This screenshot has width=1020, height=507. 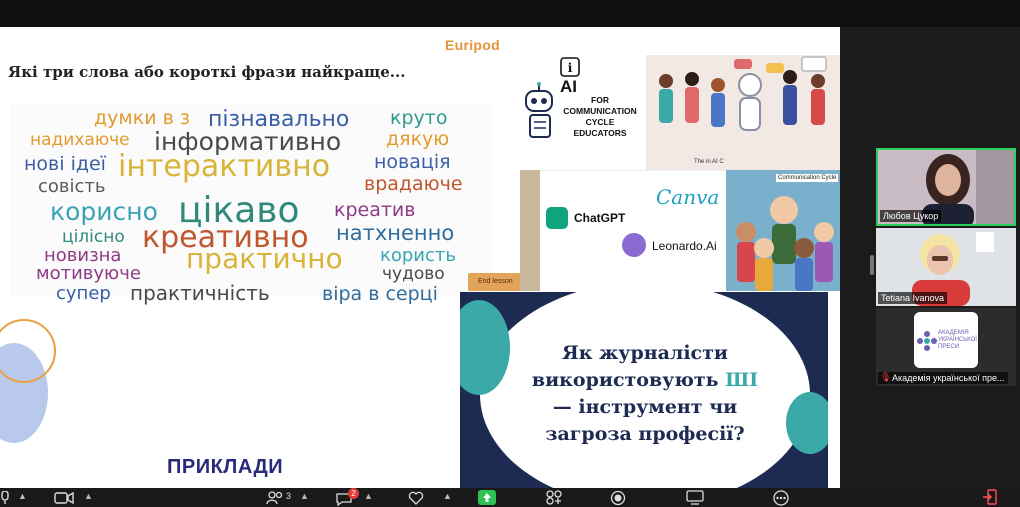 I want to click on ai-title: AI, so click(x=568, y=86).